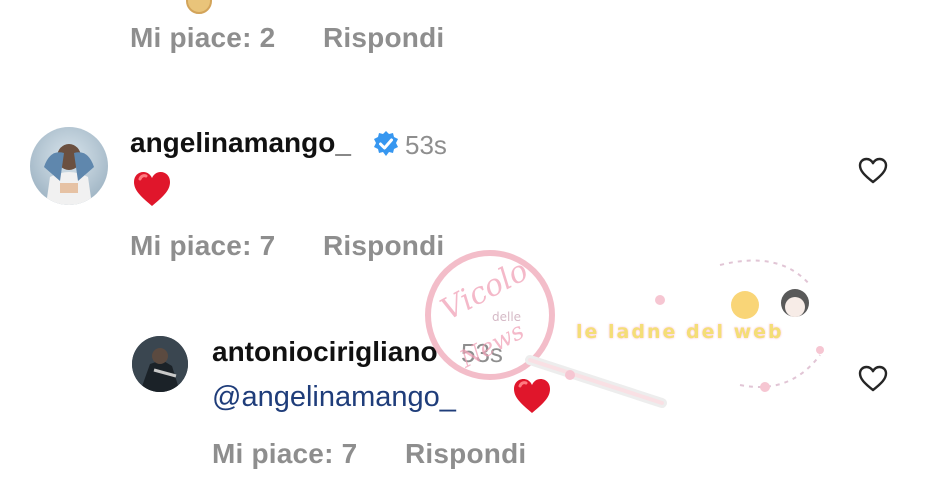  I want to click on watermark-text: delle, so click(507, 317).